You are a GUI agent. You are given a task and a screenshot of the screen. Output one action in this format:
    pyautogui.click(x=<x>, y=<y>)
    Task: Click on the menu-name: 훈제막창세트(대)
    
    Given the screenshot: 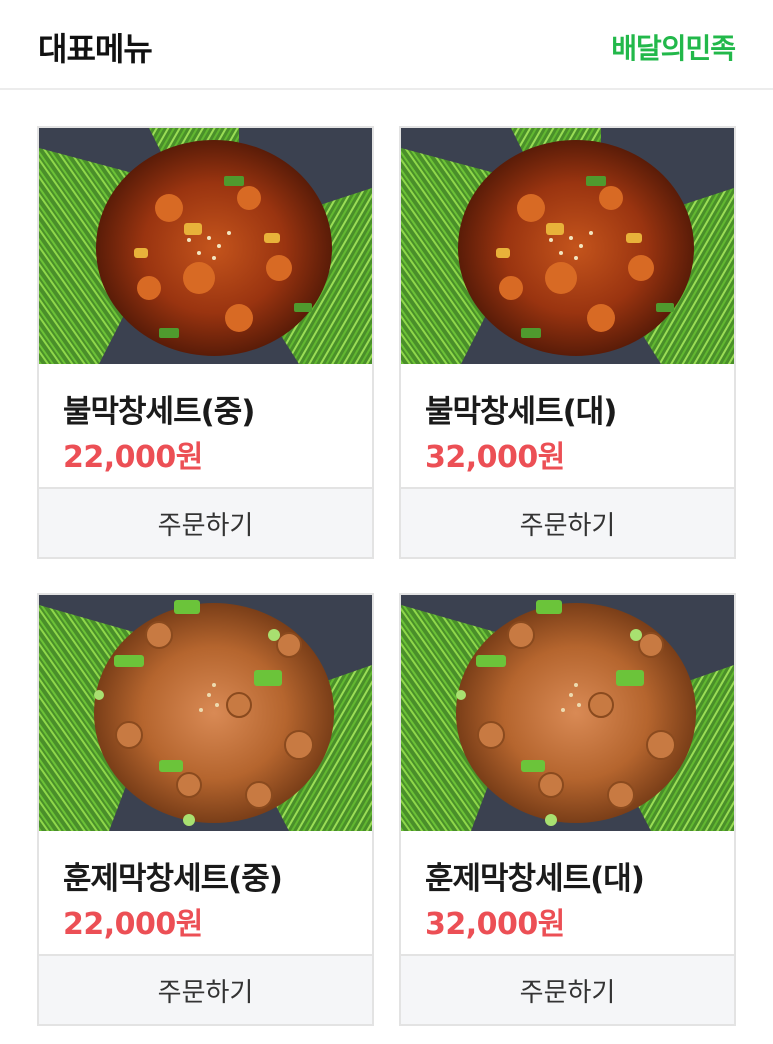 What is the action you would take?
    pyautogui.click(x=535, y=879)
    